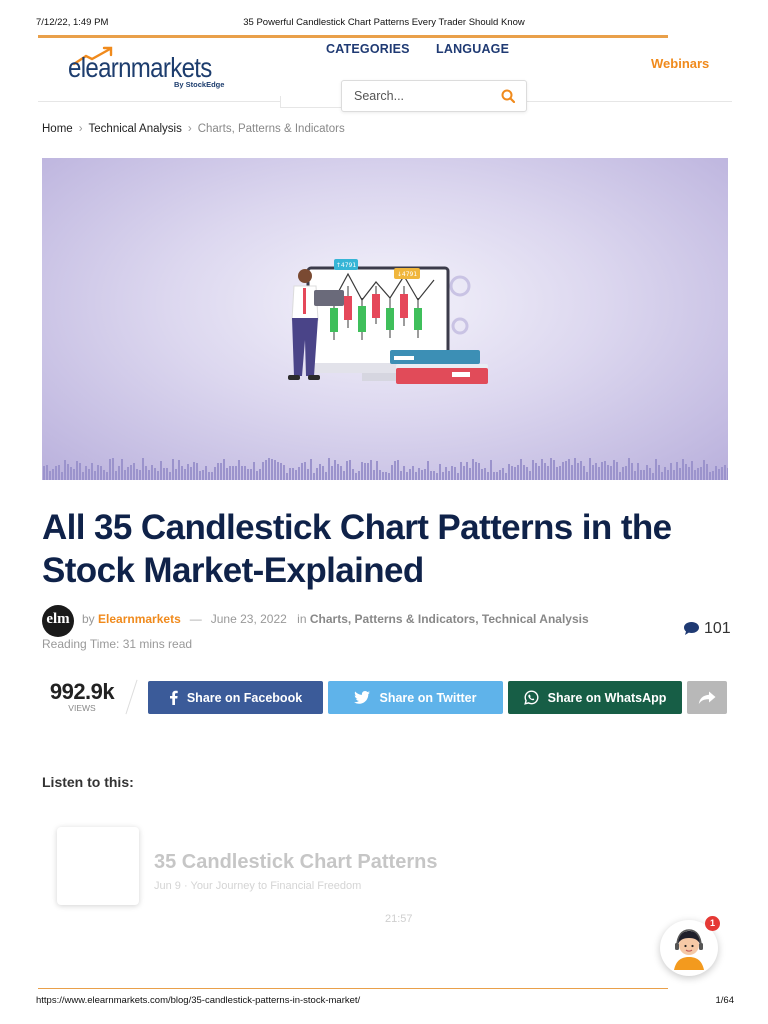 Image resolution: width=768 pixels, height=1024 pixels. What do you see at coordinates (353, 988) in the screenshot?
I see `footer-rule` at bounding box center [353, 988].